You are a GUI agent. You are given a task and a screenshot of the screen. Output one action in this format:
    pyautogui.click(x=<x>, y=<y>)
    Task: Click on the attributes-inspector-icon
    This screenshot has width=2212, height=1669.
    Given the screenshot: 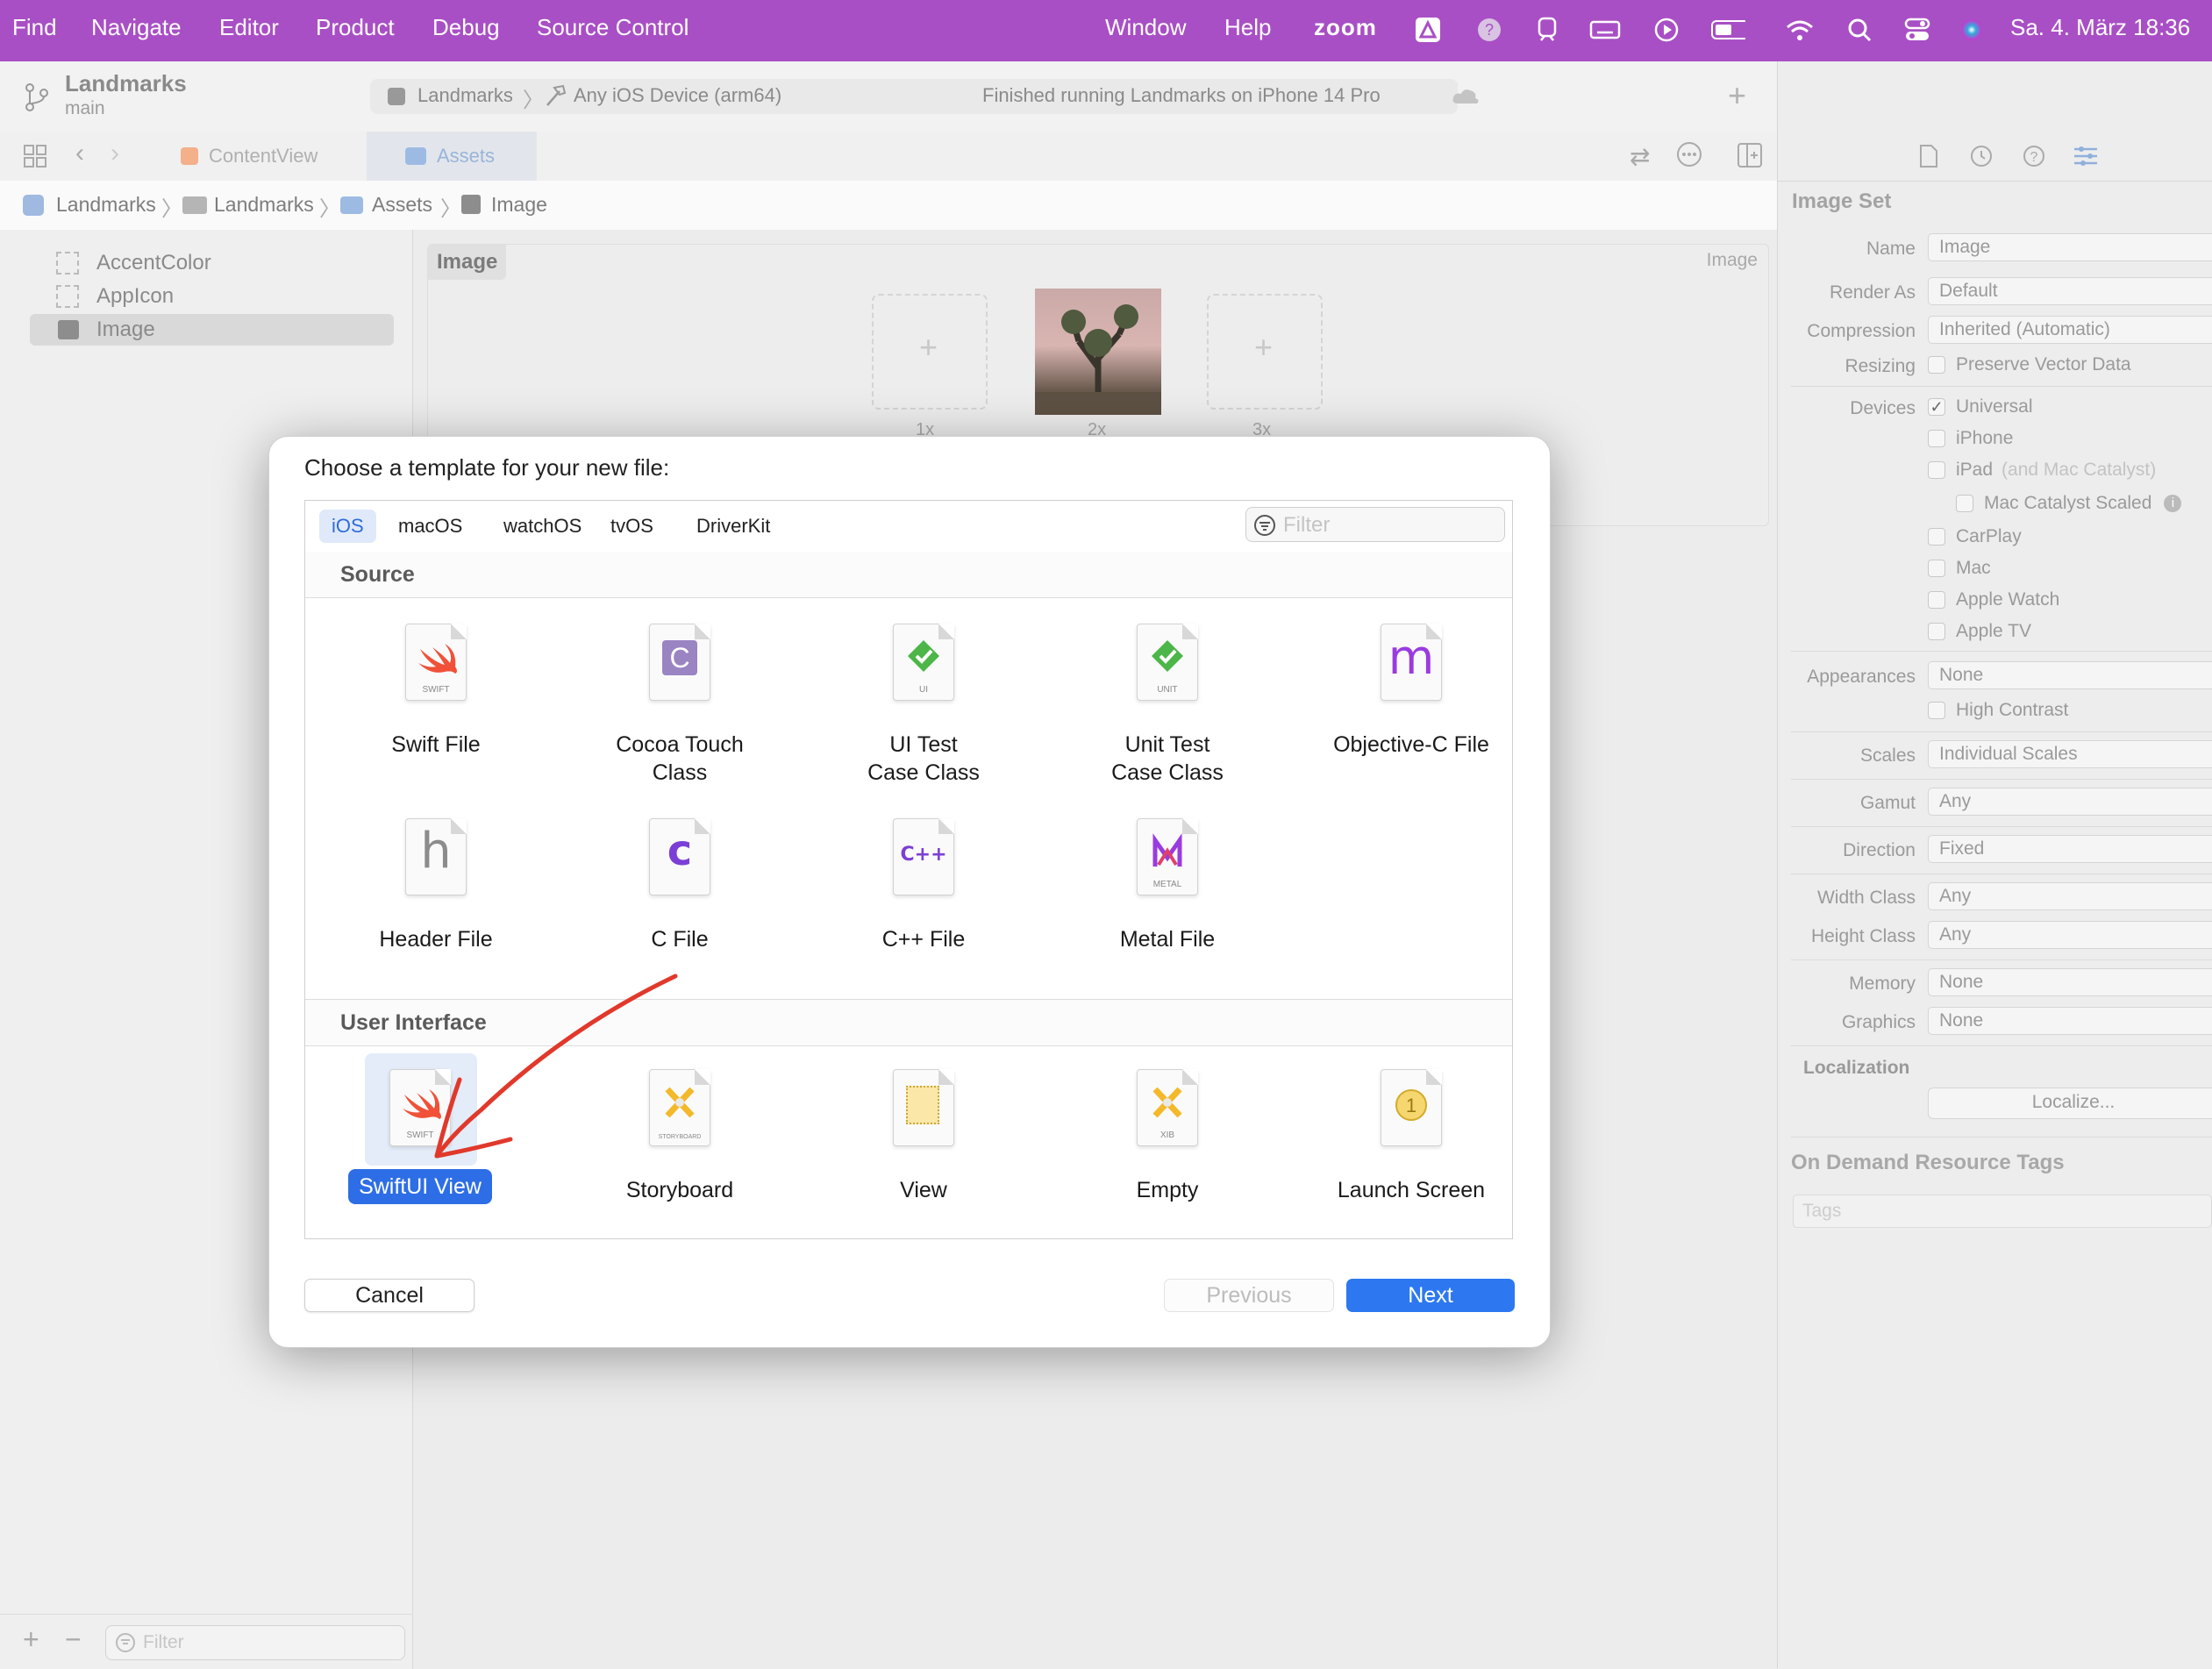 What is the action you would take?
    pyautogui.click(x=2086, y=158)
    